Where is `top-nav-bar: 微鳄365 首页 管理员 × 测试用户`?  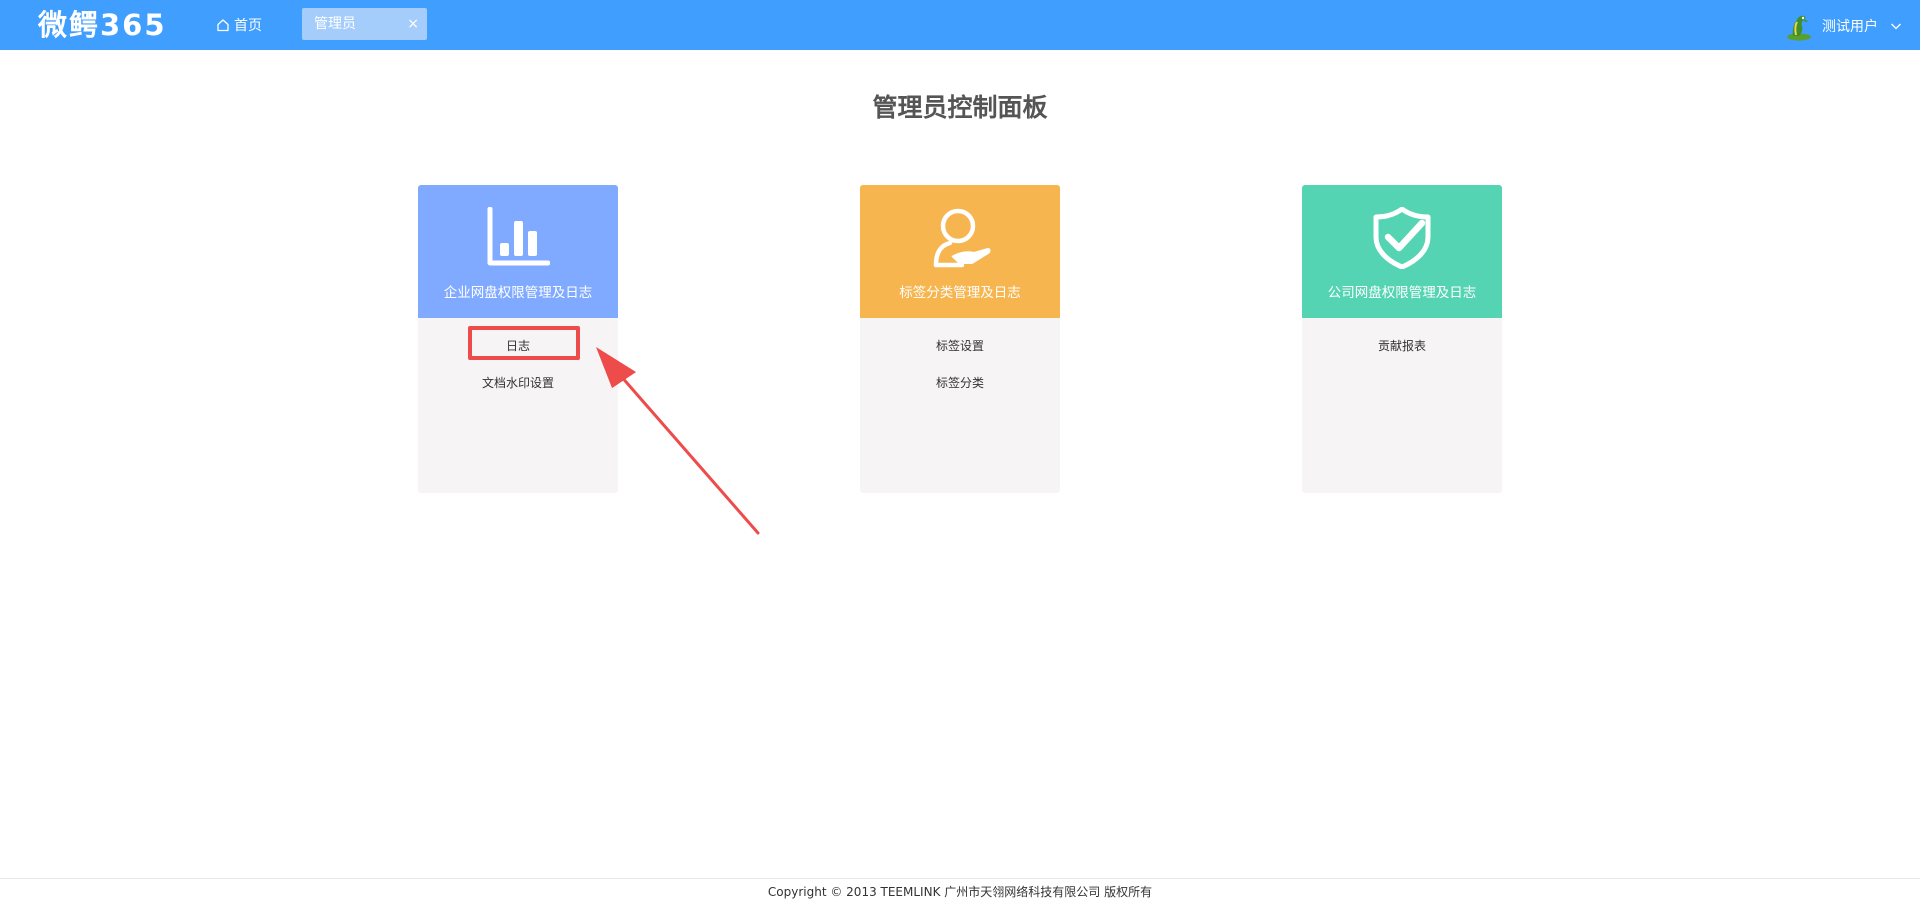 top-nav-bar: 微鳄365 首页 管理员 × 测试用户 is located at coordinates (960, 25).